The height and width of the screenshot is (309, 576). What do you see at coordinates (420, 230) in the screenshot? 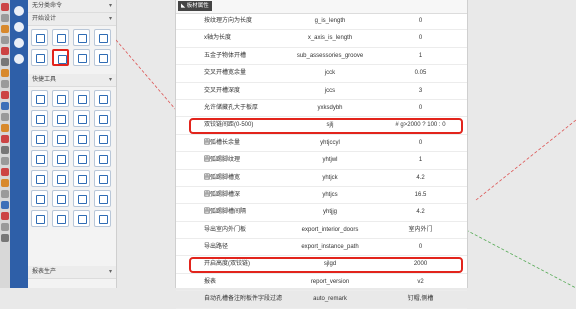
I see `property-value: 室内外门` at bounding box center [420, 230].